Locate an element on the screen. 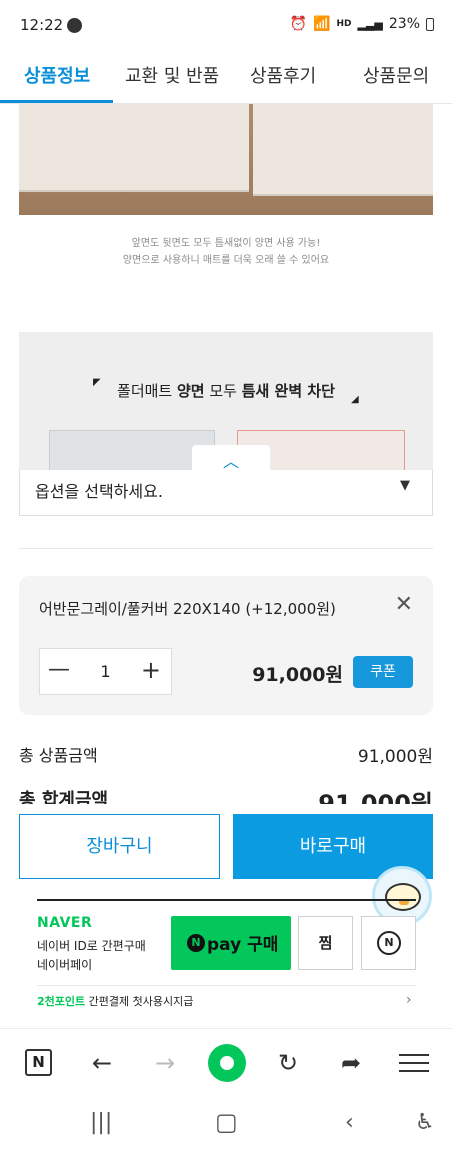 This screenshot has height=1158, width=452. naver-talk-button: N is located at coordinates (388, 943).